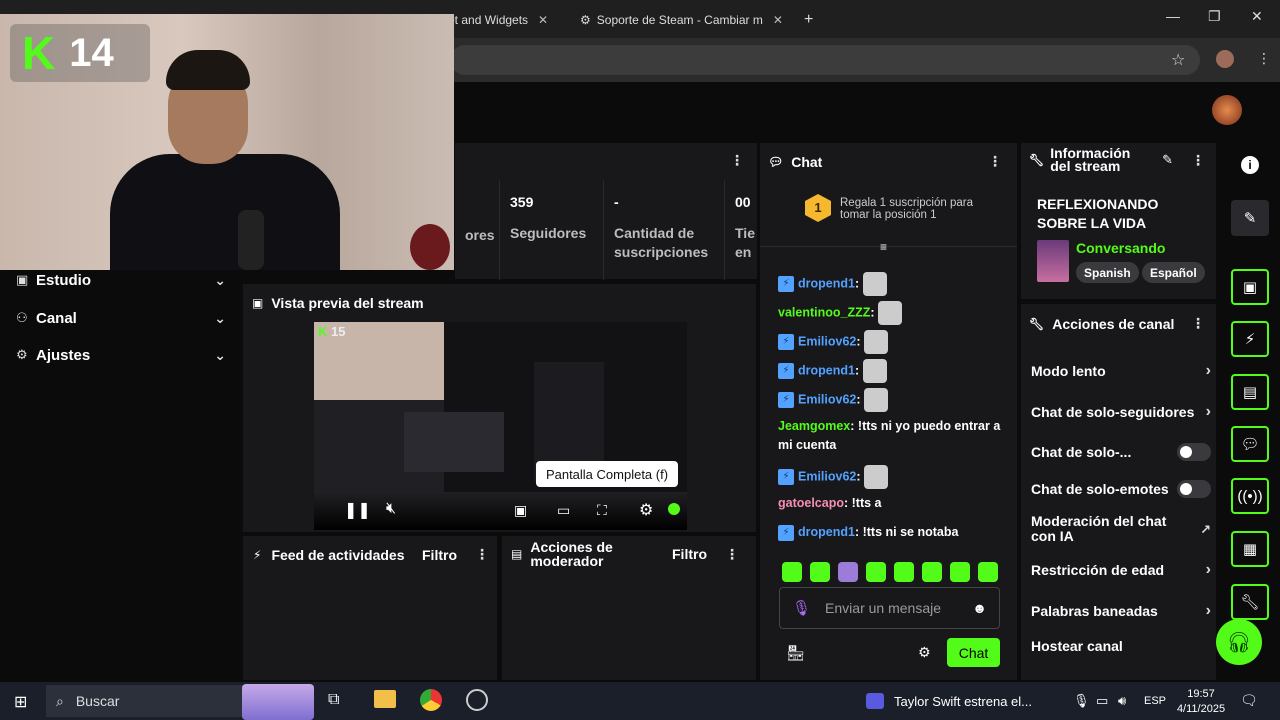 This screenshot has height=720, width=1280. What do you see at coordinates (431, 700) in the screenshot?
I see `chrome-icon` at bounding box center [431, 700].